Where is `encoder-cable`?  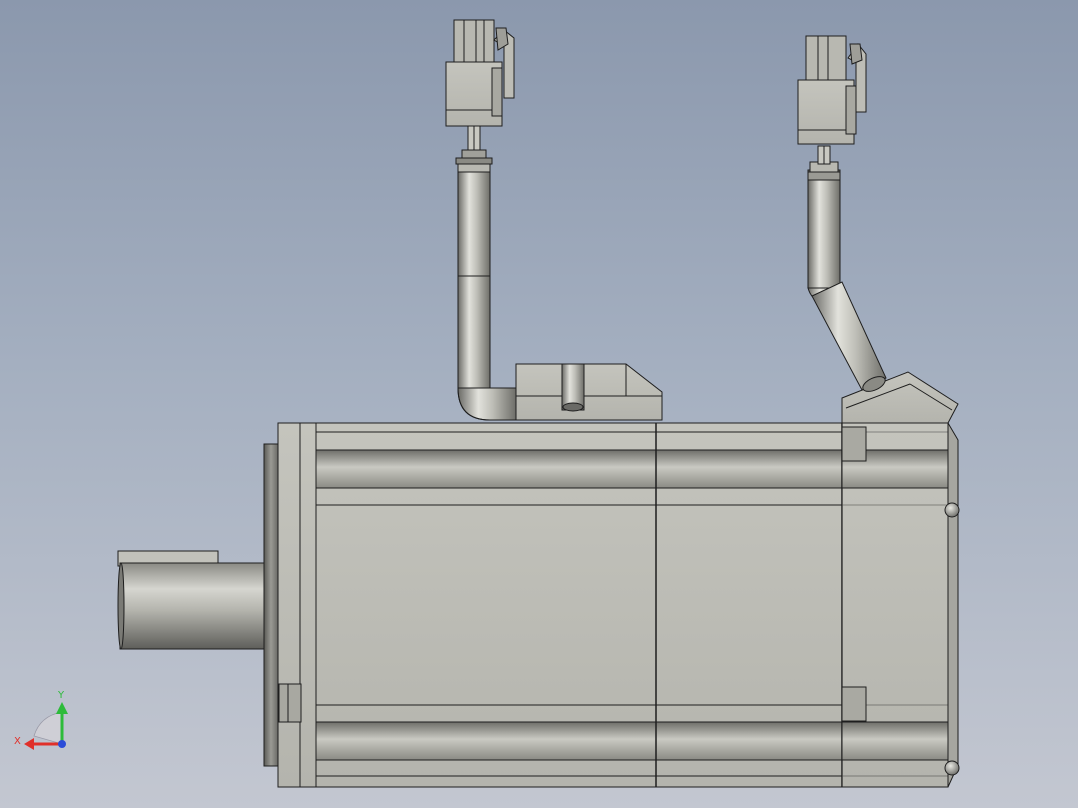
encoder-cable is located at coordinates (847, 268).